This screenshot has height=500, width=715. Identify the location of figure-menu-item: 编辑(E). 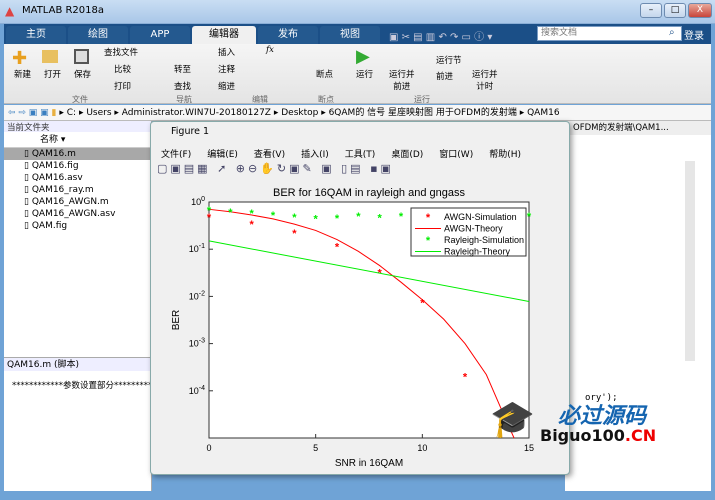
(222, 155).